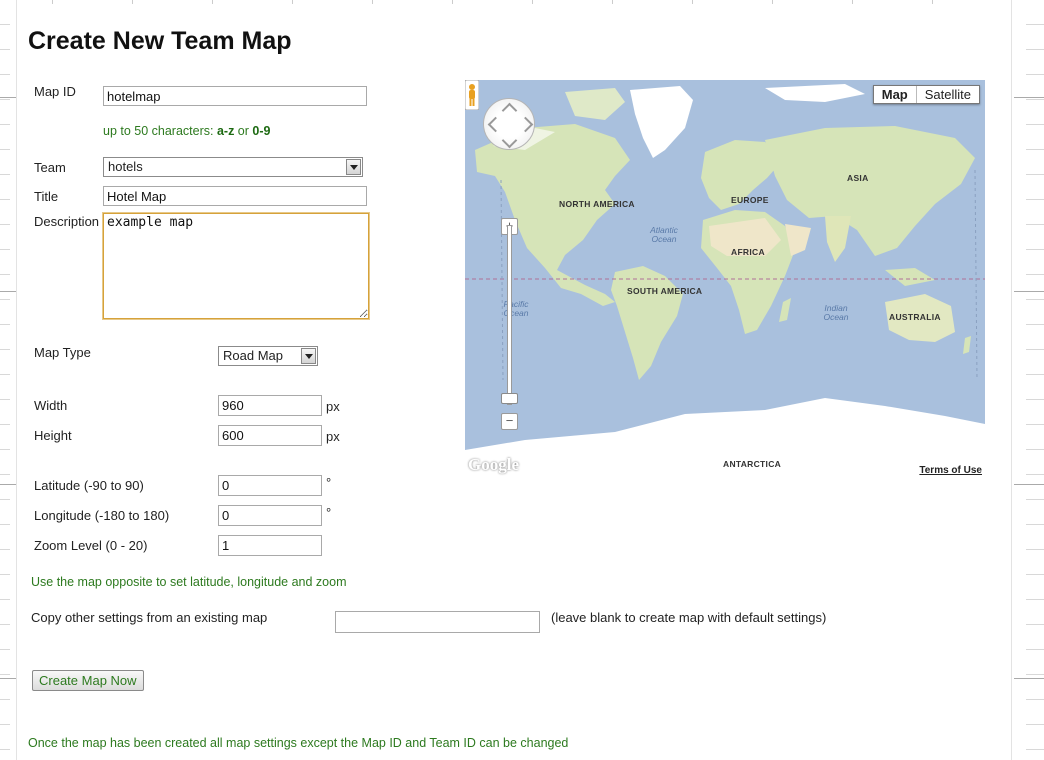 This screenshot has width=1044, height=760. What do you see at coordinates (67, 221) in the screenshot?
I see `description-label: Description` at bounding box center [67, 221].